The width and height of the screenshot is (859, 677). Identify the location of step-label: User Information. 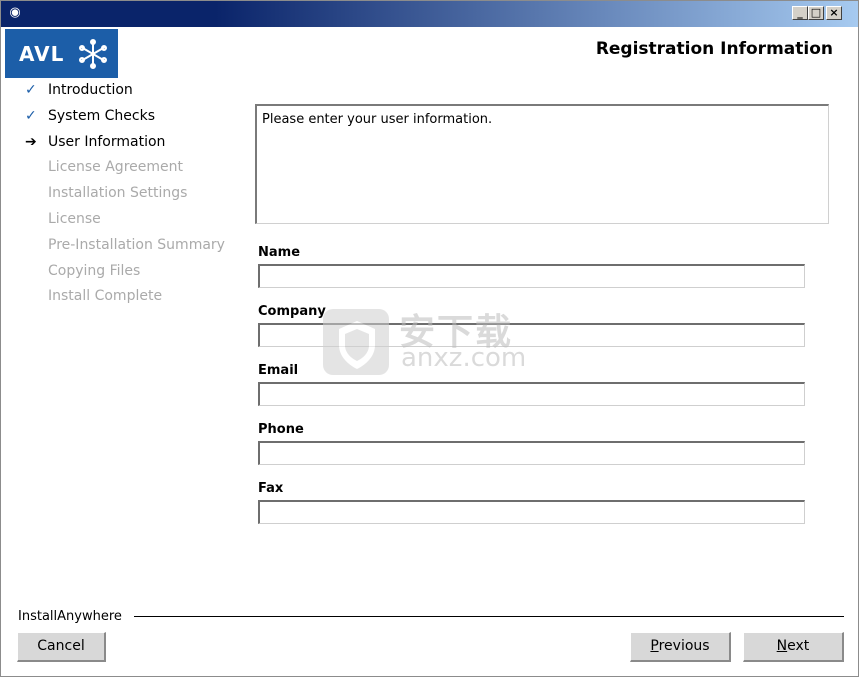
(107, 141).